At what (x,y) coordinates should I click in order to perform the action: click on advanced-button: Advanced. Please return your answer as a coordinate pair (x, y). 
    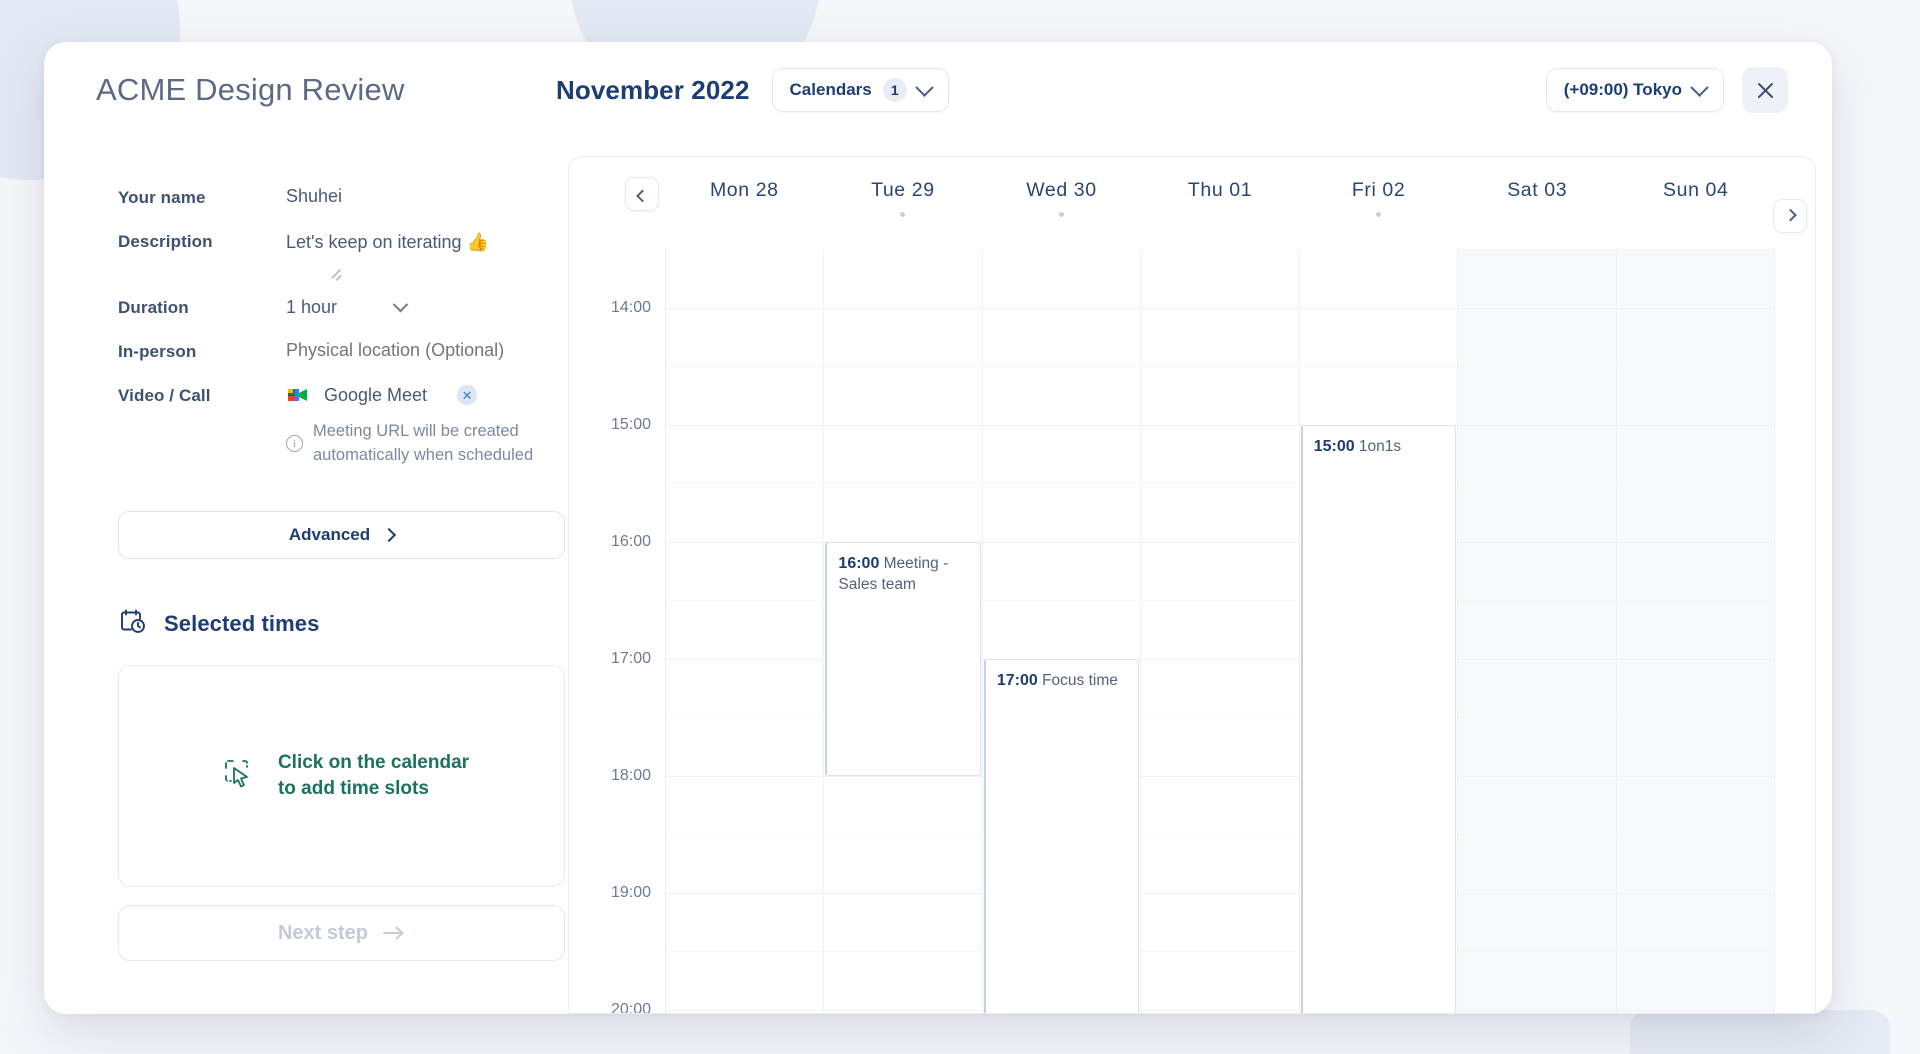
    Looking at the image, I should click on (341, 535).